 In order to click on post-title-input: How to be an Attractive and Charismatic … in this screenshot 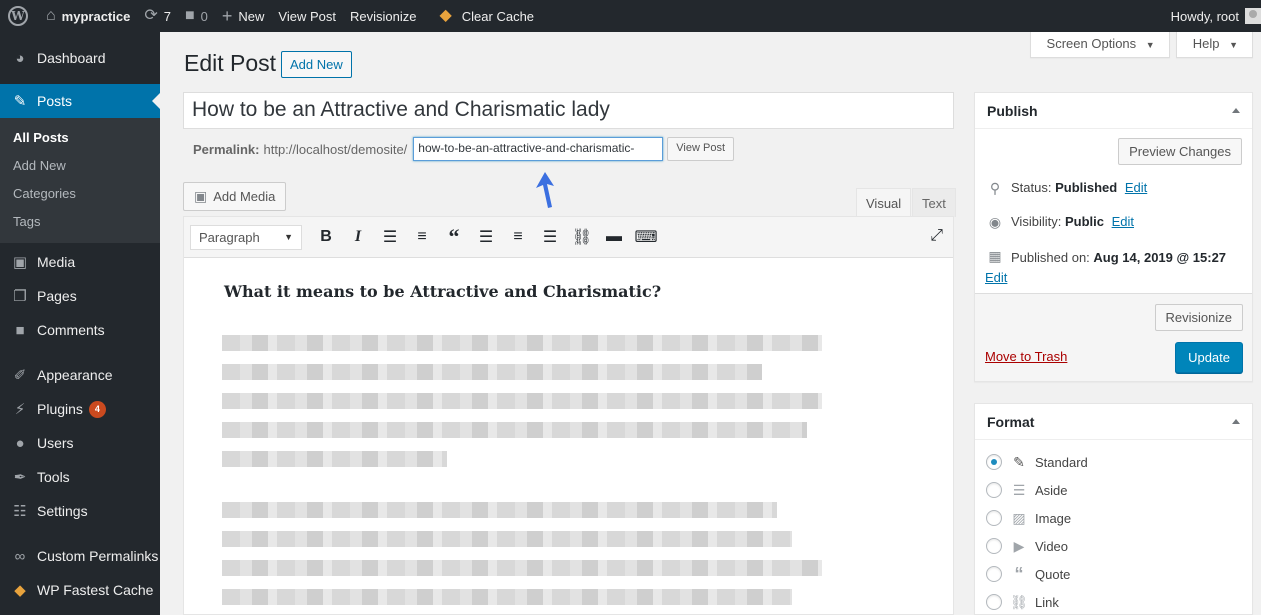, I will do `click(568, 110)`.